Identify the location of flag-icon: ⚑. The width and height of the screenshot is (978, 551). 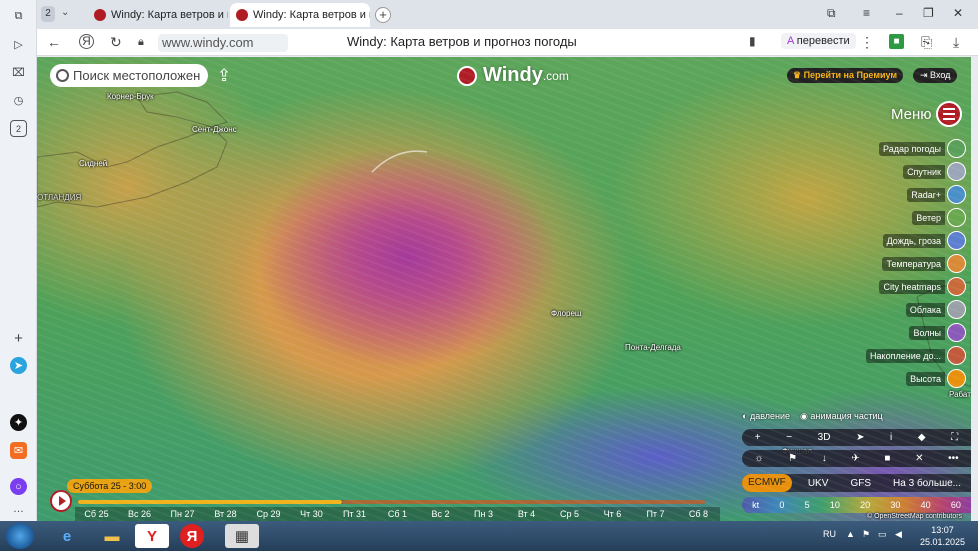
(792, 458).